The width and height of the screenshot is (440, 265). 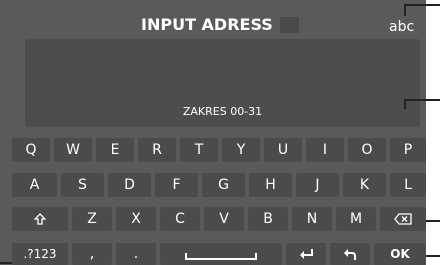 I want to click on key-i: I, so click(x=325, y=150).